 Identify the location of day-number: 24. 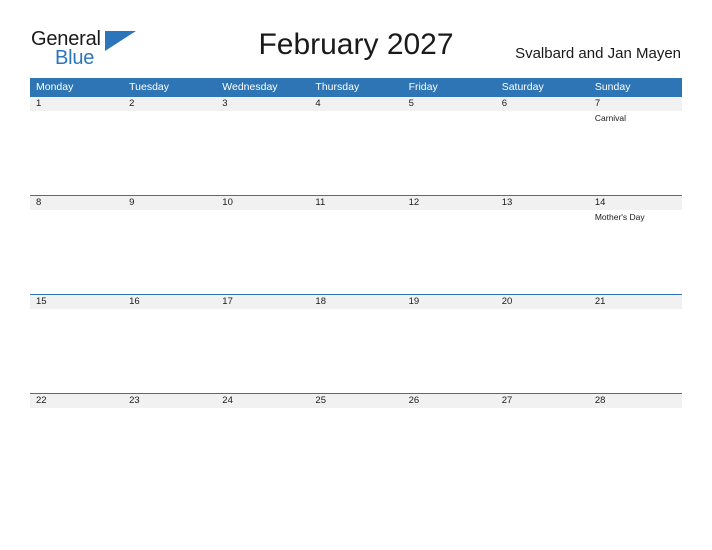
(227, 400).